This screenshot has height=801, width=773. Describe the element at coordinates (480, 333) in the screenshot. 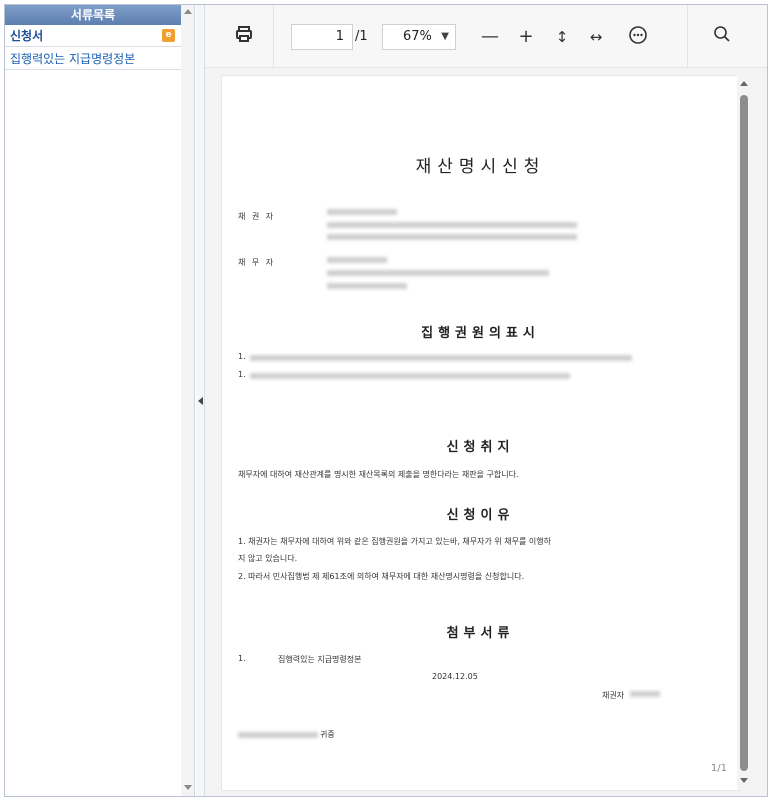

I see `enforcement-title-heading: 집행권원의표시` at that location.